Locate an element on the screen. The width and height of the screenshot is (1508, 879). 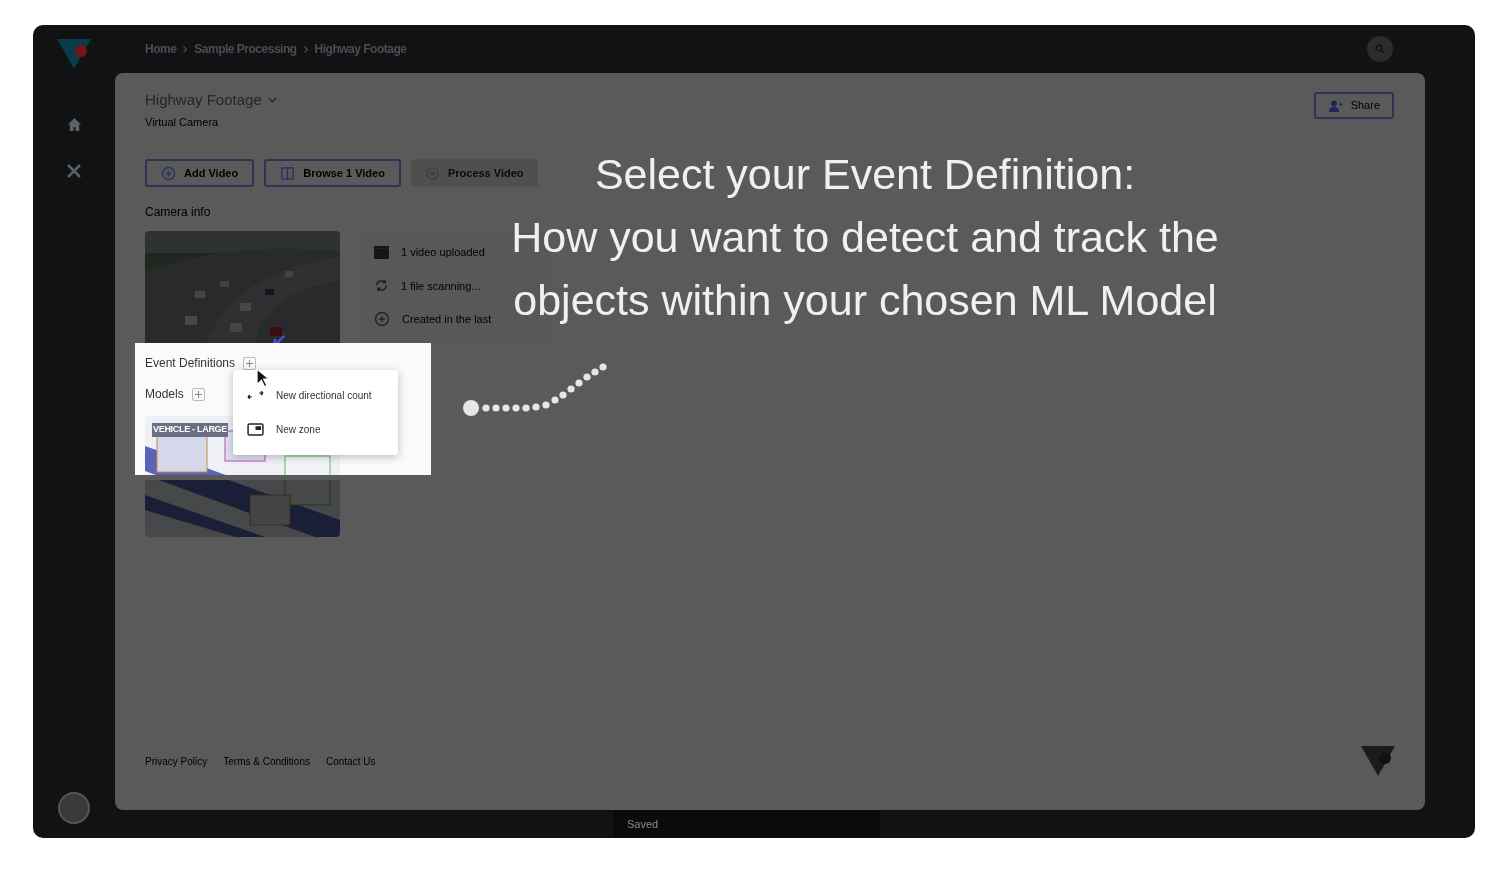
menu-item: New zone is located at coordinates (315, 429).